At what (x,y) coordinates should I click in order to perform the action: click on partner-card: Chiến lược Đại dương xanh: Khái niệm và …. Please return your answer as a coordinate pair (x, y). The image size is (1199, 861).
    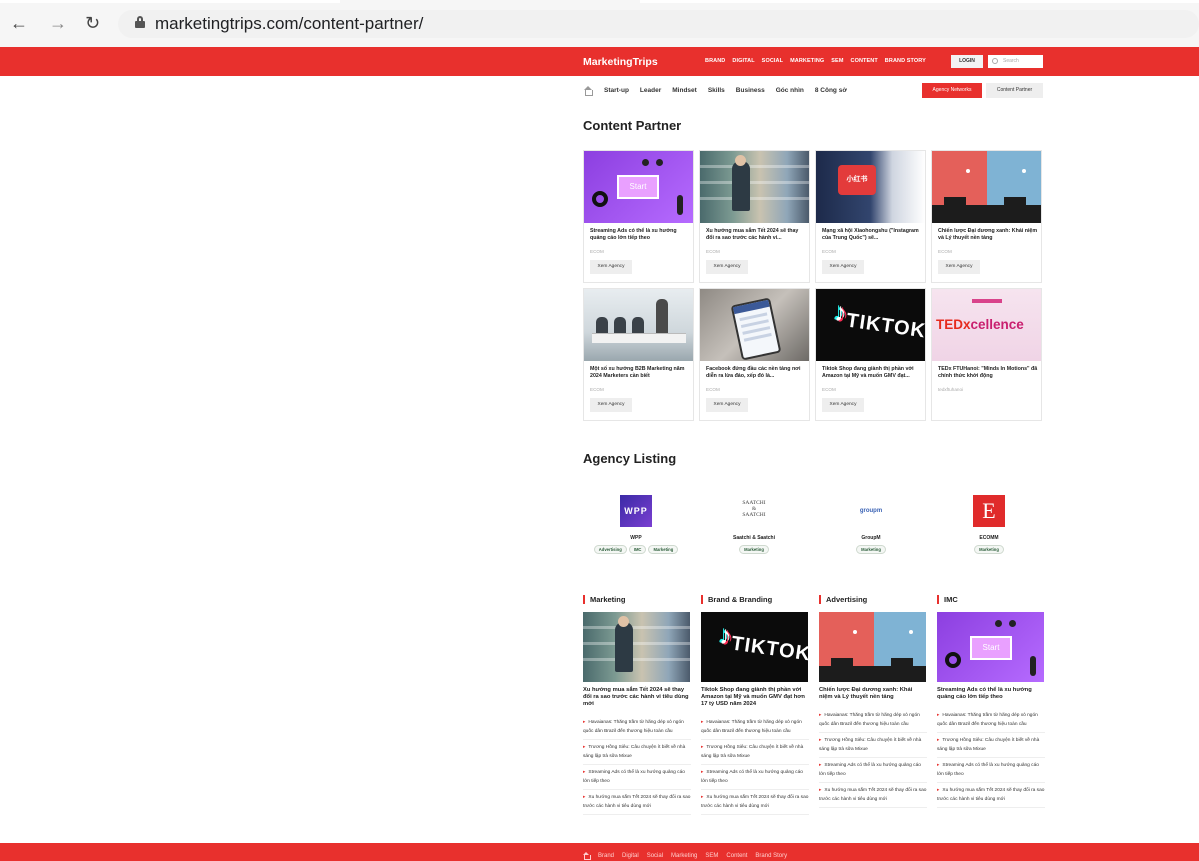
    Looking at the image, I should click on (986, 216).